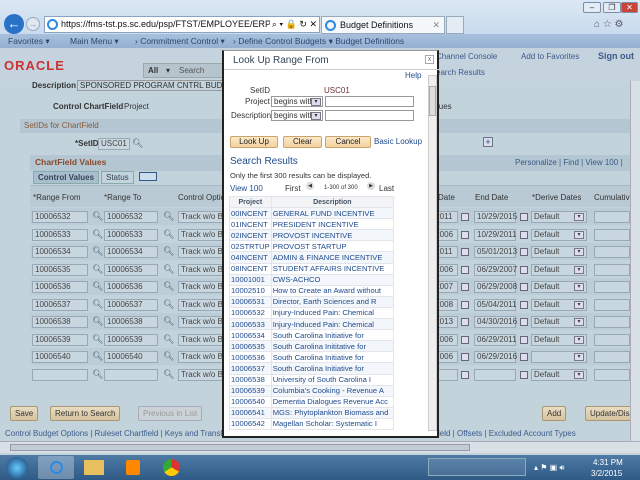  I want to click on tab-budget-definitions: Budget Definitions ✕, so click(383, 25).